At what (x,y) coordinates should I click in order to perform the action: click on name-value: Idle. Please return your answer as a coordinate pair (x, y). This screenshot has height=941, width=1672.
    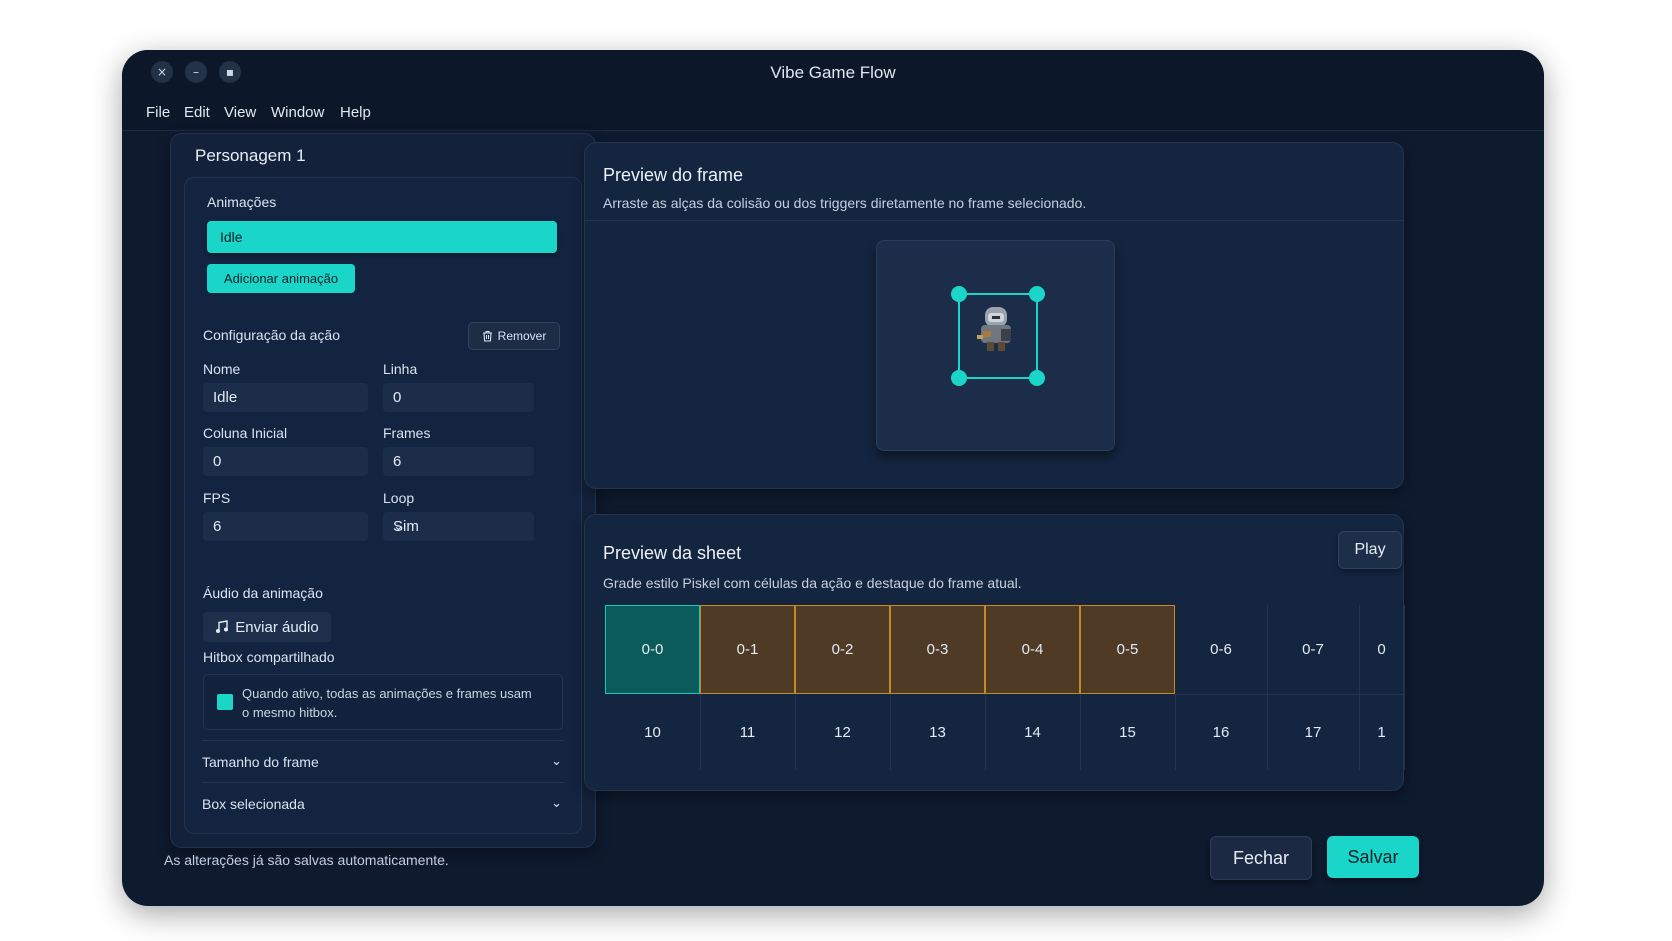
    Looking at the image, I should click on (225, 397).